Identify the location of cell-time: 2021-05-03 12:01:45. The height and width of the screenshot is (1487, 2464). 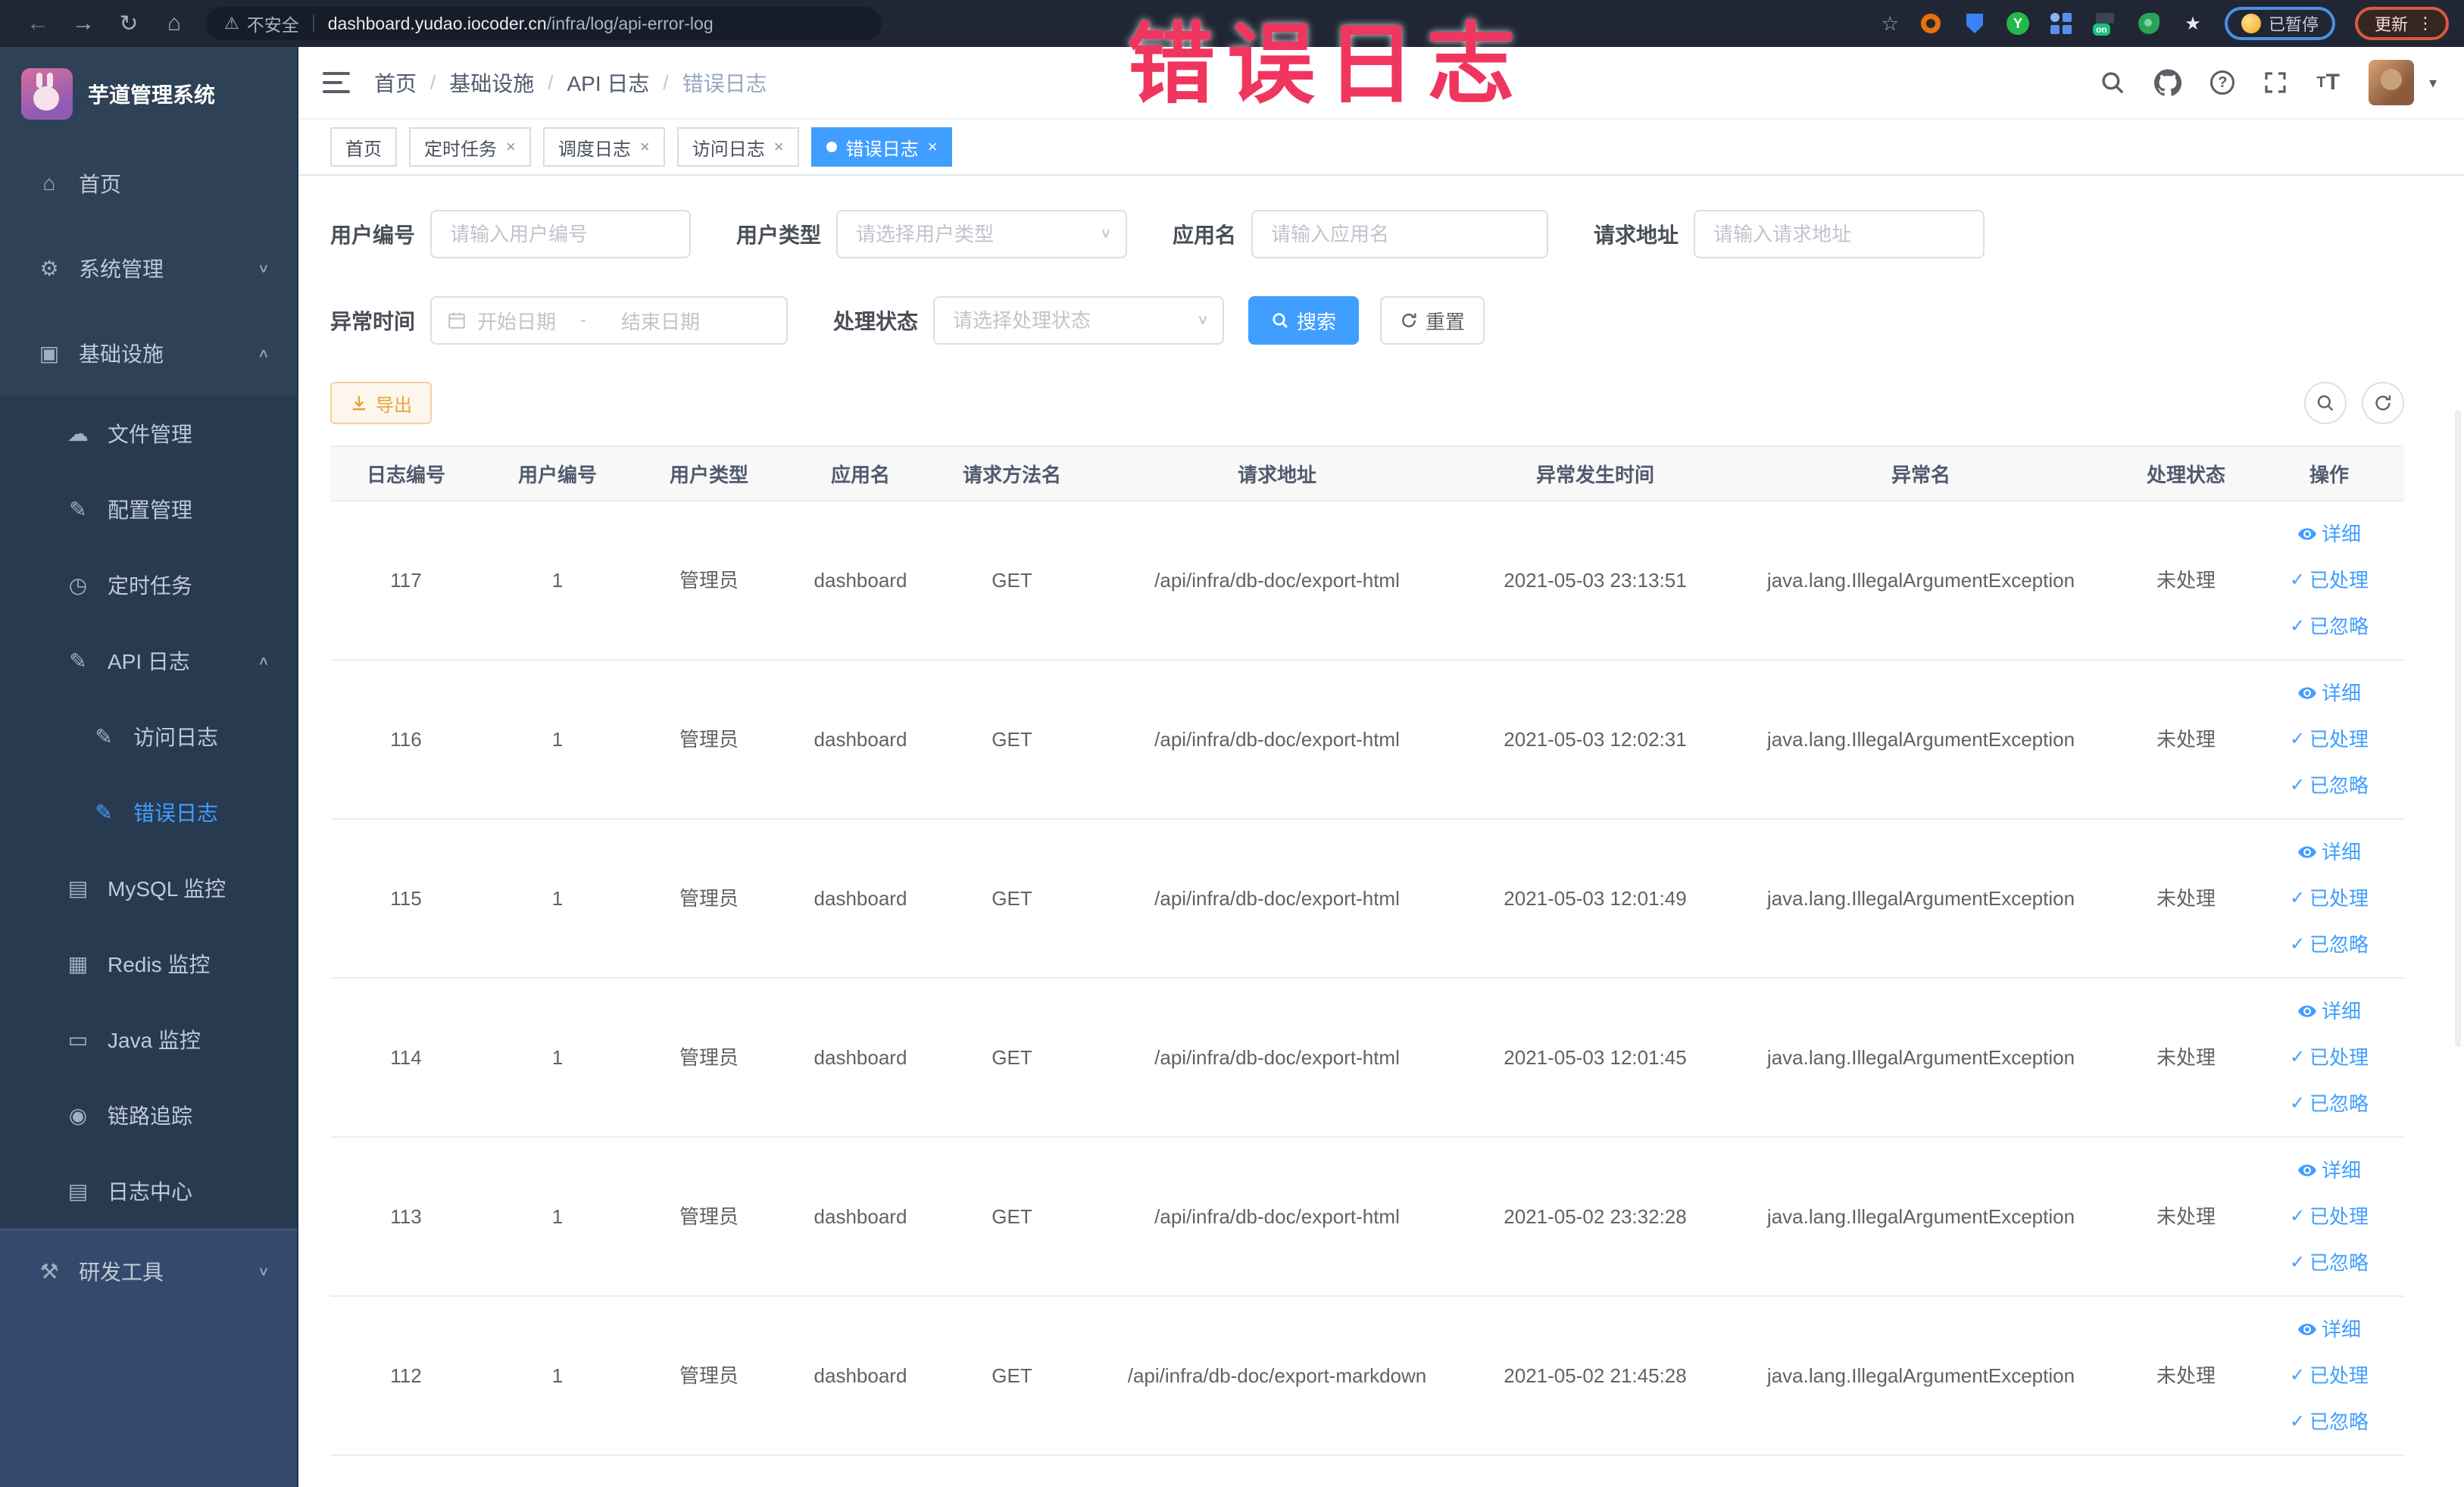
(1595, 1057).